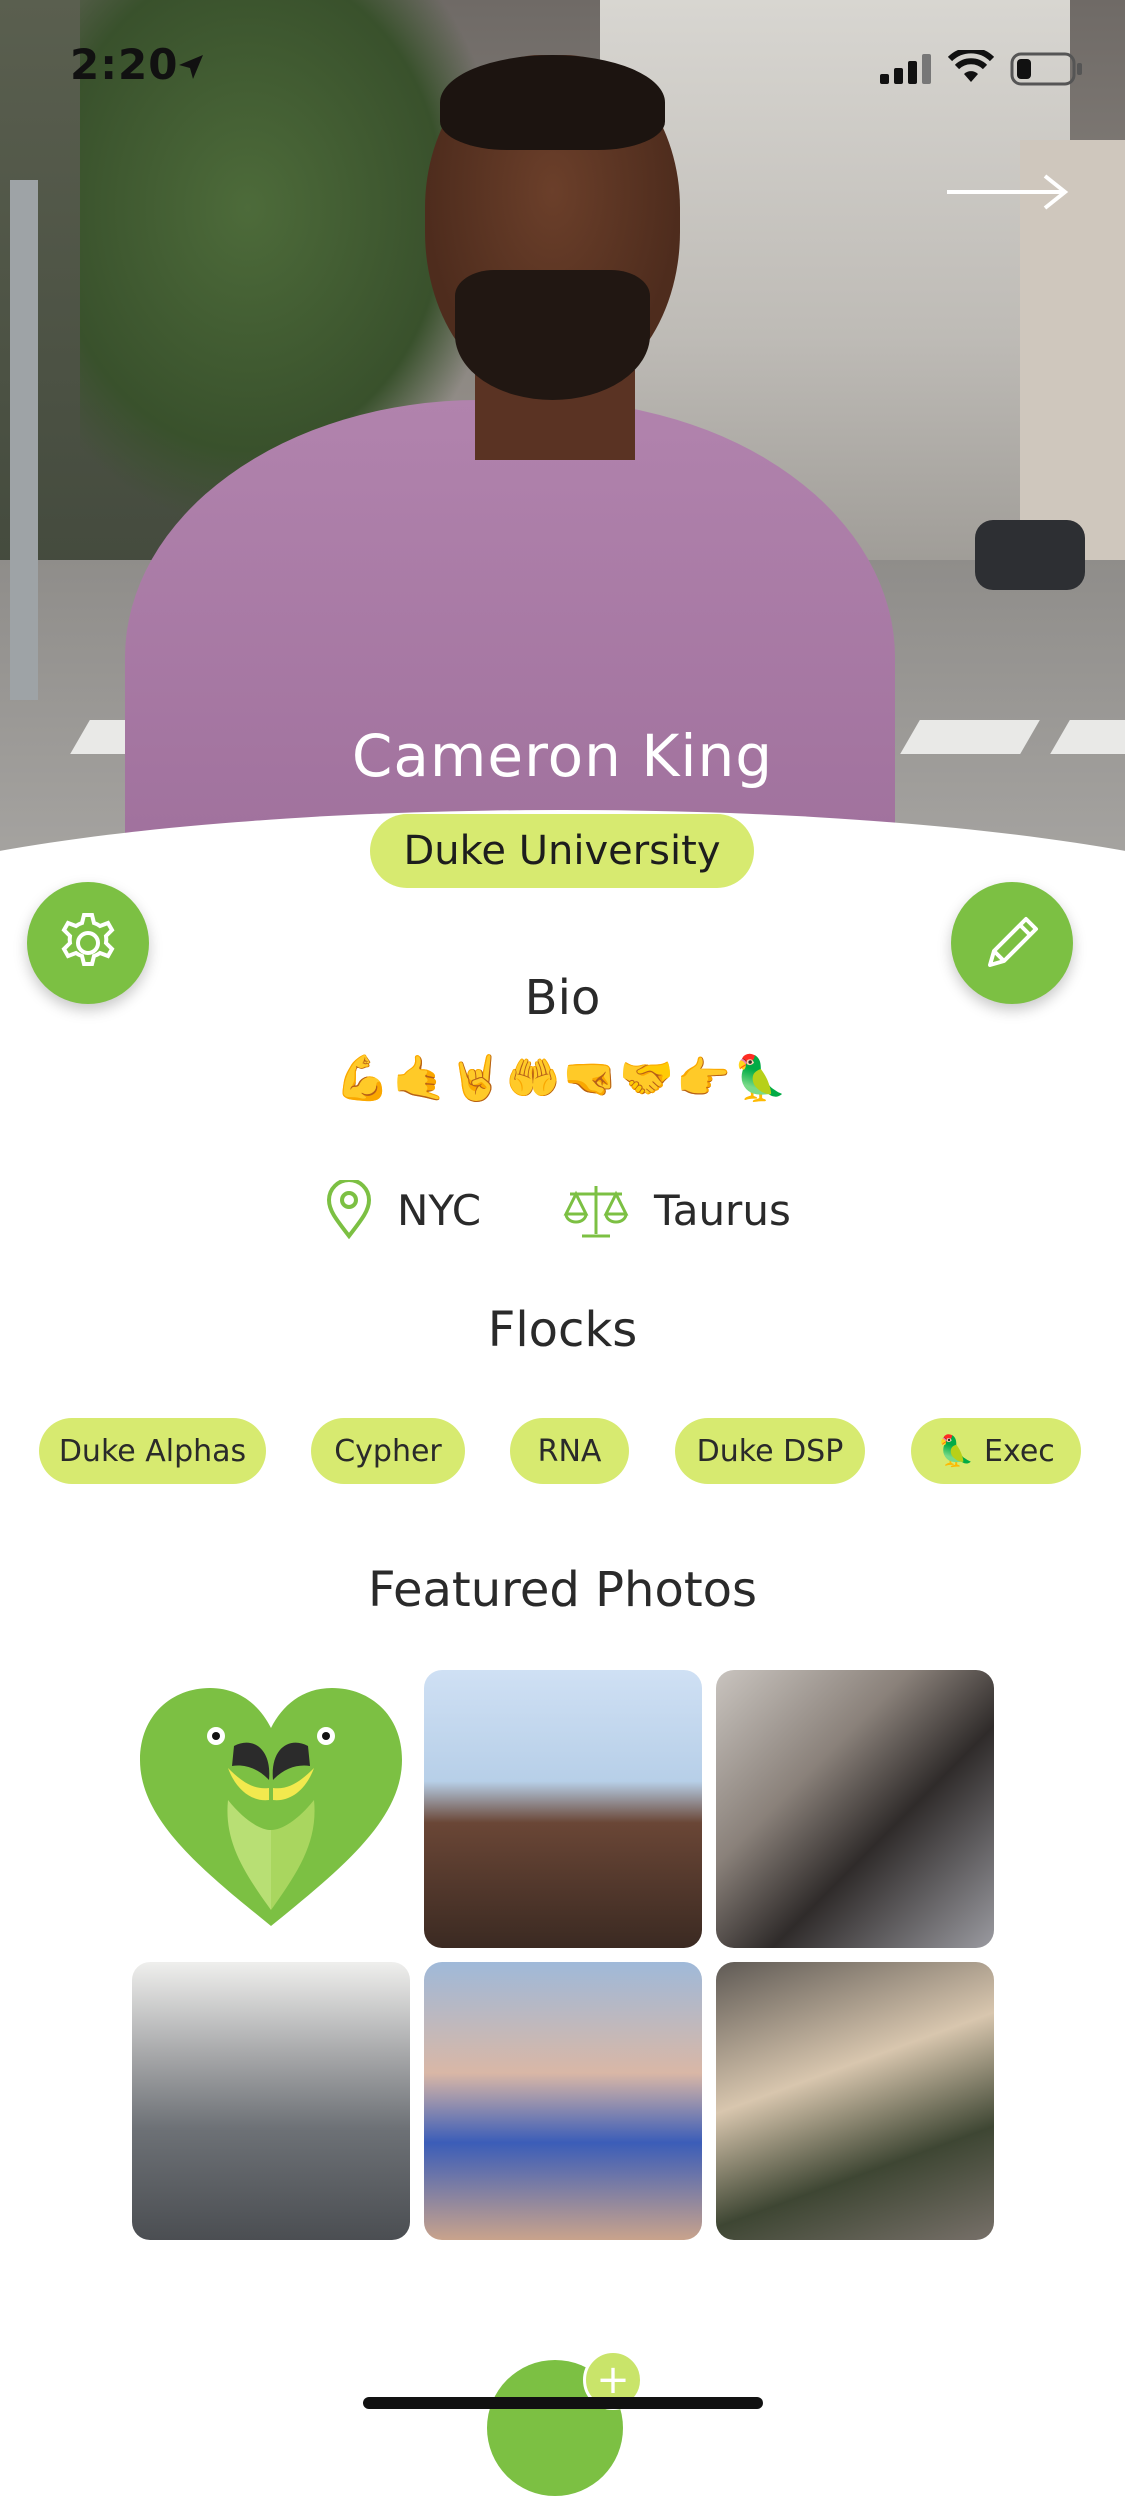 The height and width of the screenshot is (2496, 1125). What do you see at coordinates (905, 69) in the screenshot?
I see `signal-icon` at bounding box center [905, 69].